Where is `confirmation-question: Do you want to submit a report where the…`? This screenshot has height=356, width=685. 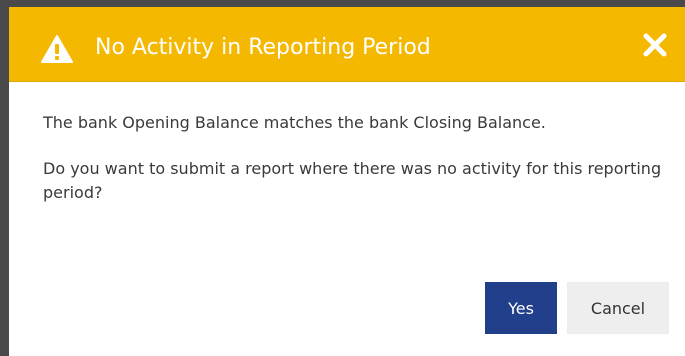 confirmation-question: Do you want to submit a report where the… is located at coordinates (352, 180).